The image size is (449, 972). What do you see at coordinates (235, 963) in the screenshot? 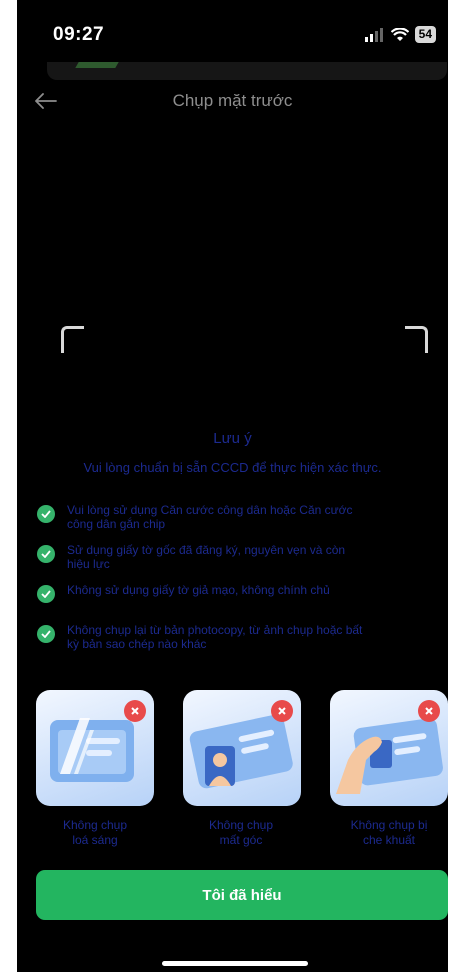
I see `home-indicator` at bounding box center [235, 963].